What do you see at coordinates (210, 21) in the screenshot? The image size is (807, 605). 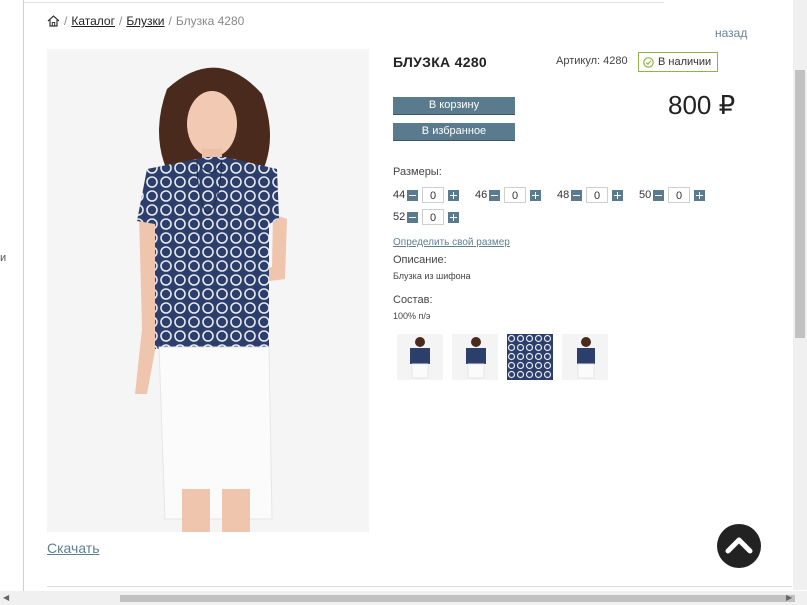 I see `breadcrumb-current: Блузка 4280` at bounding box center [210, 21].